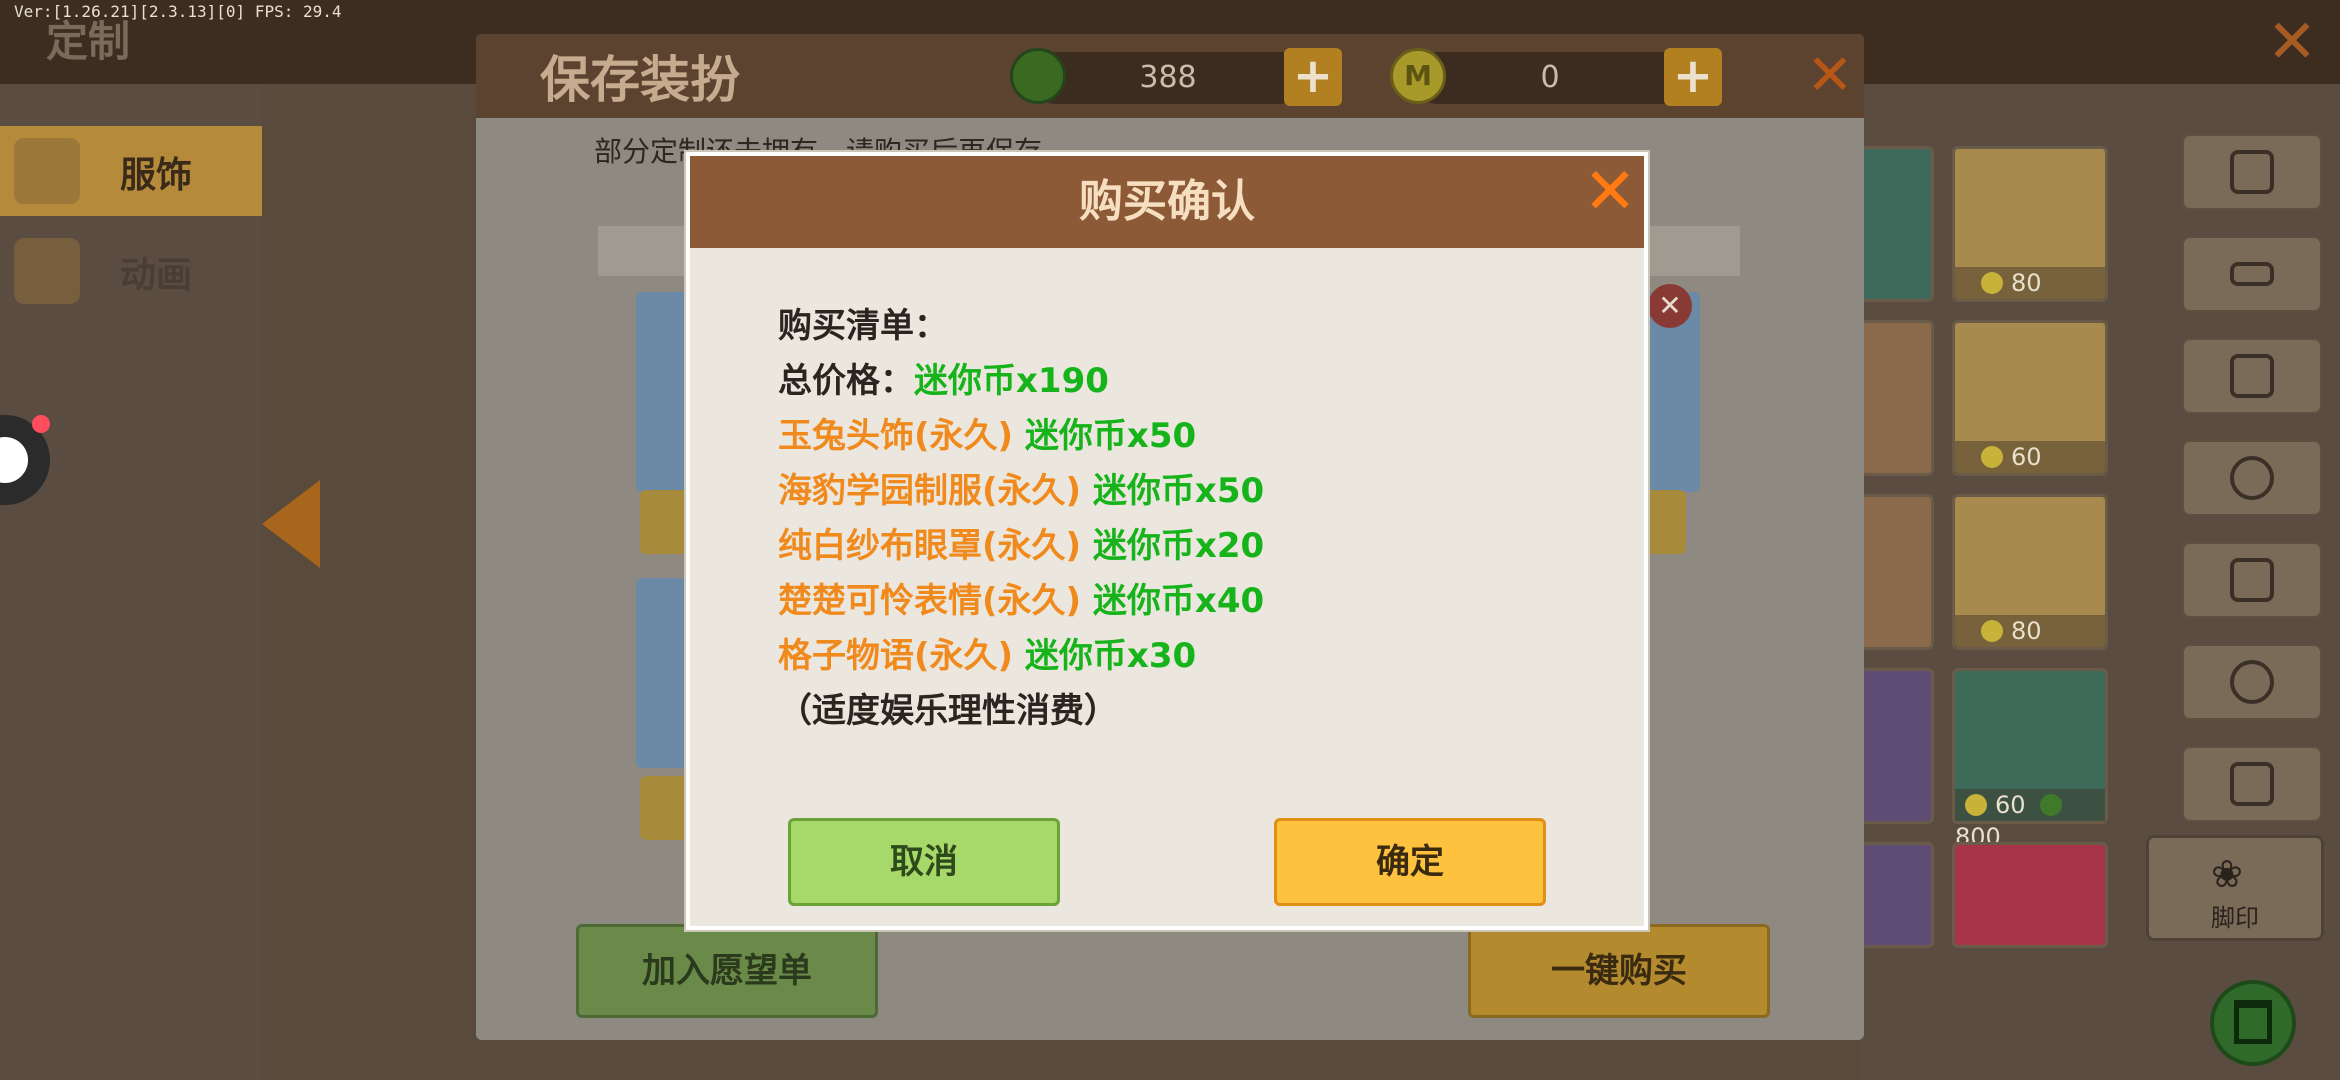 The image size is (2340, 1080). I want to click on add-to-wishlist-button: 加入愿望单, so click(727, 971).